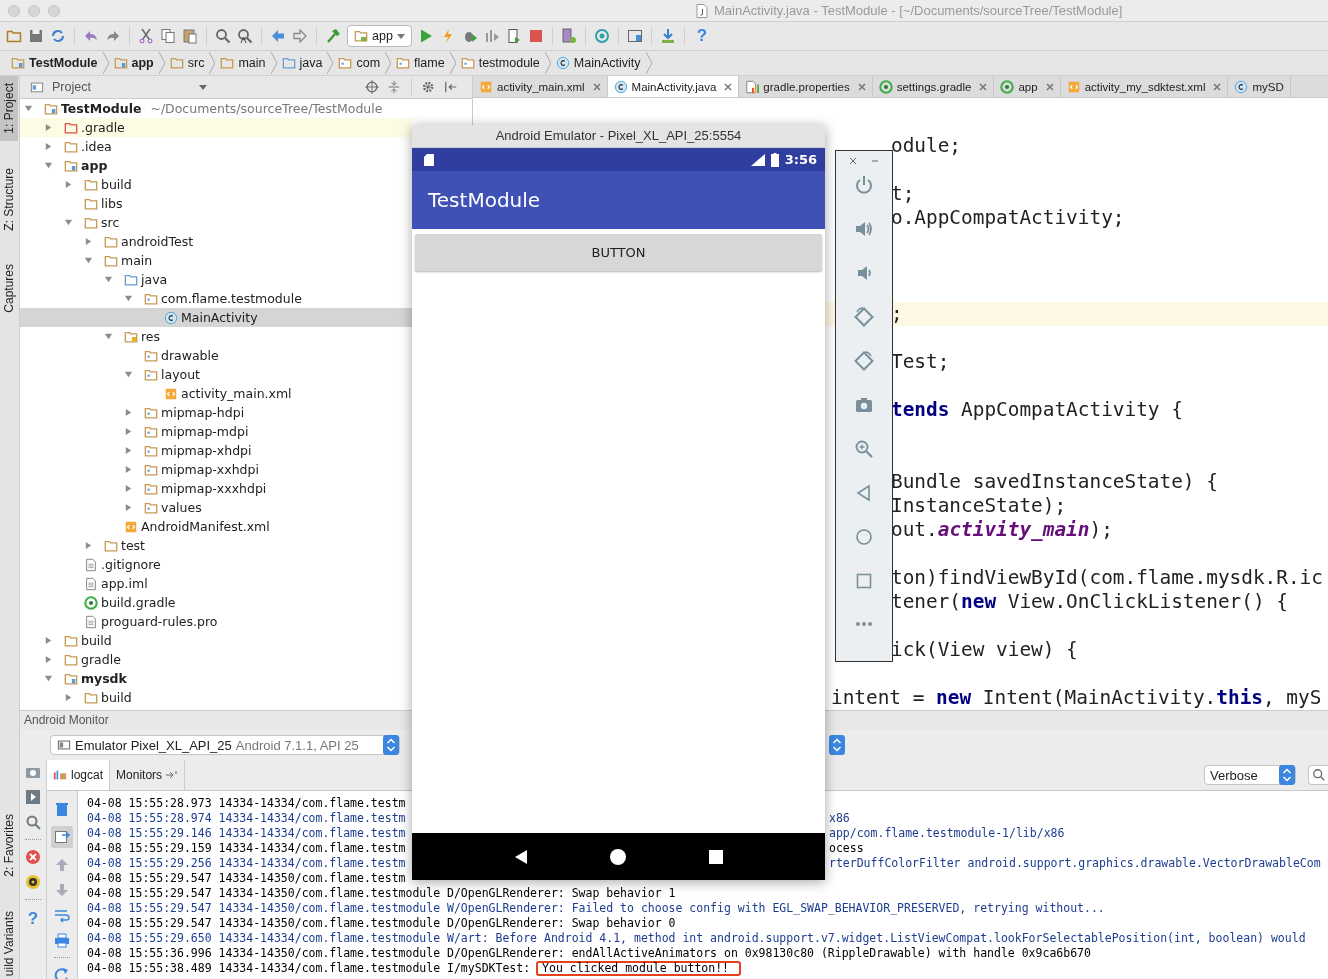 The width and height of the screenshot is (1328, 979). What do you see at coordinates (491, 36) in the screenshot?
I see `bars-icon` at bounding box center [491, 36].